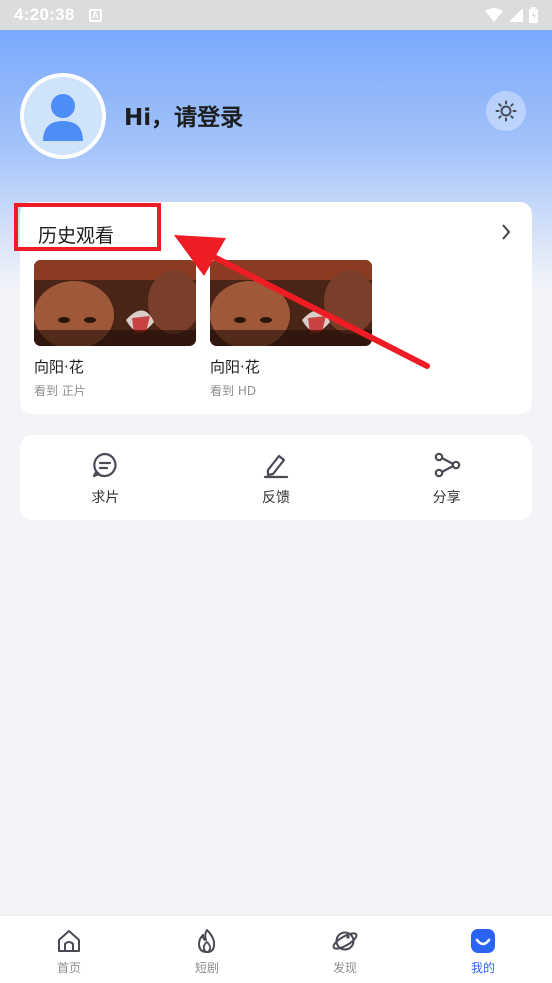 This screenshot has width=552, height=983. What do you see at coordinates (483, 941) in the screenshot?
I see `profile-icon` at bounding box center [483, 941].